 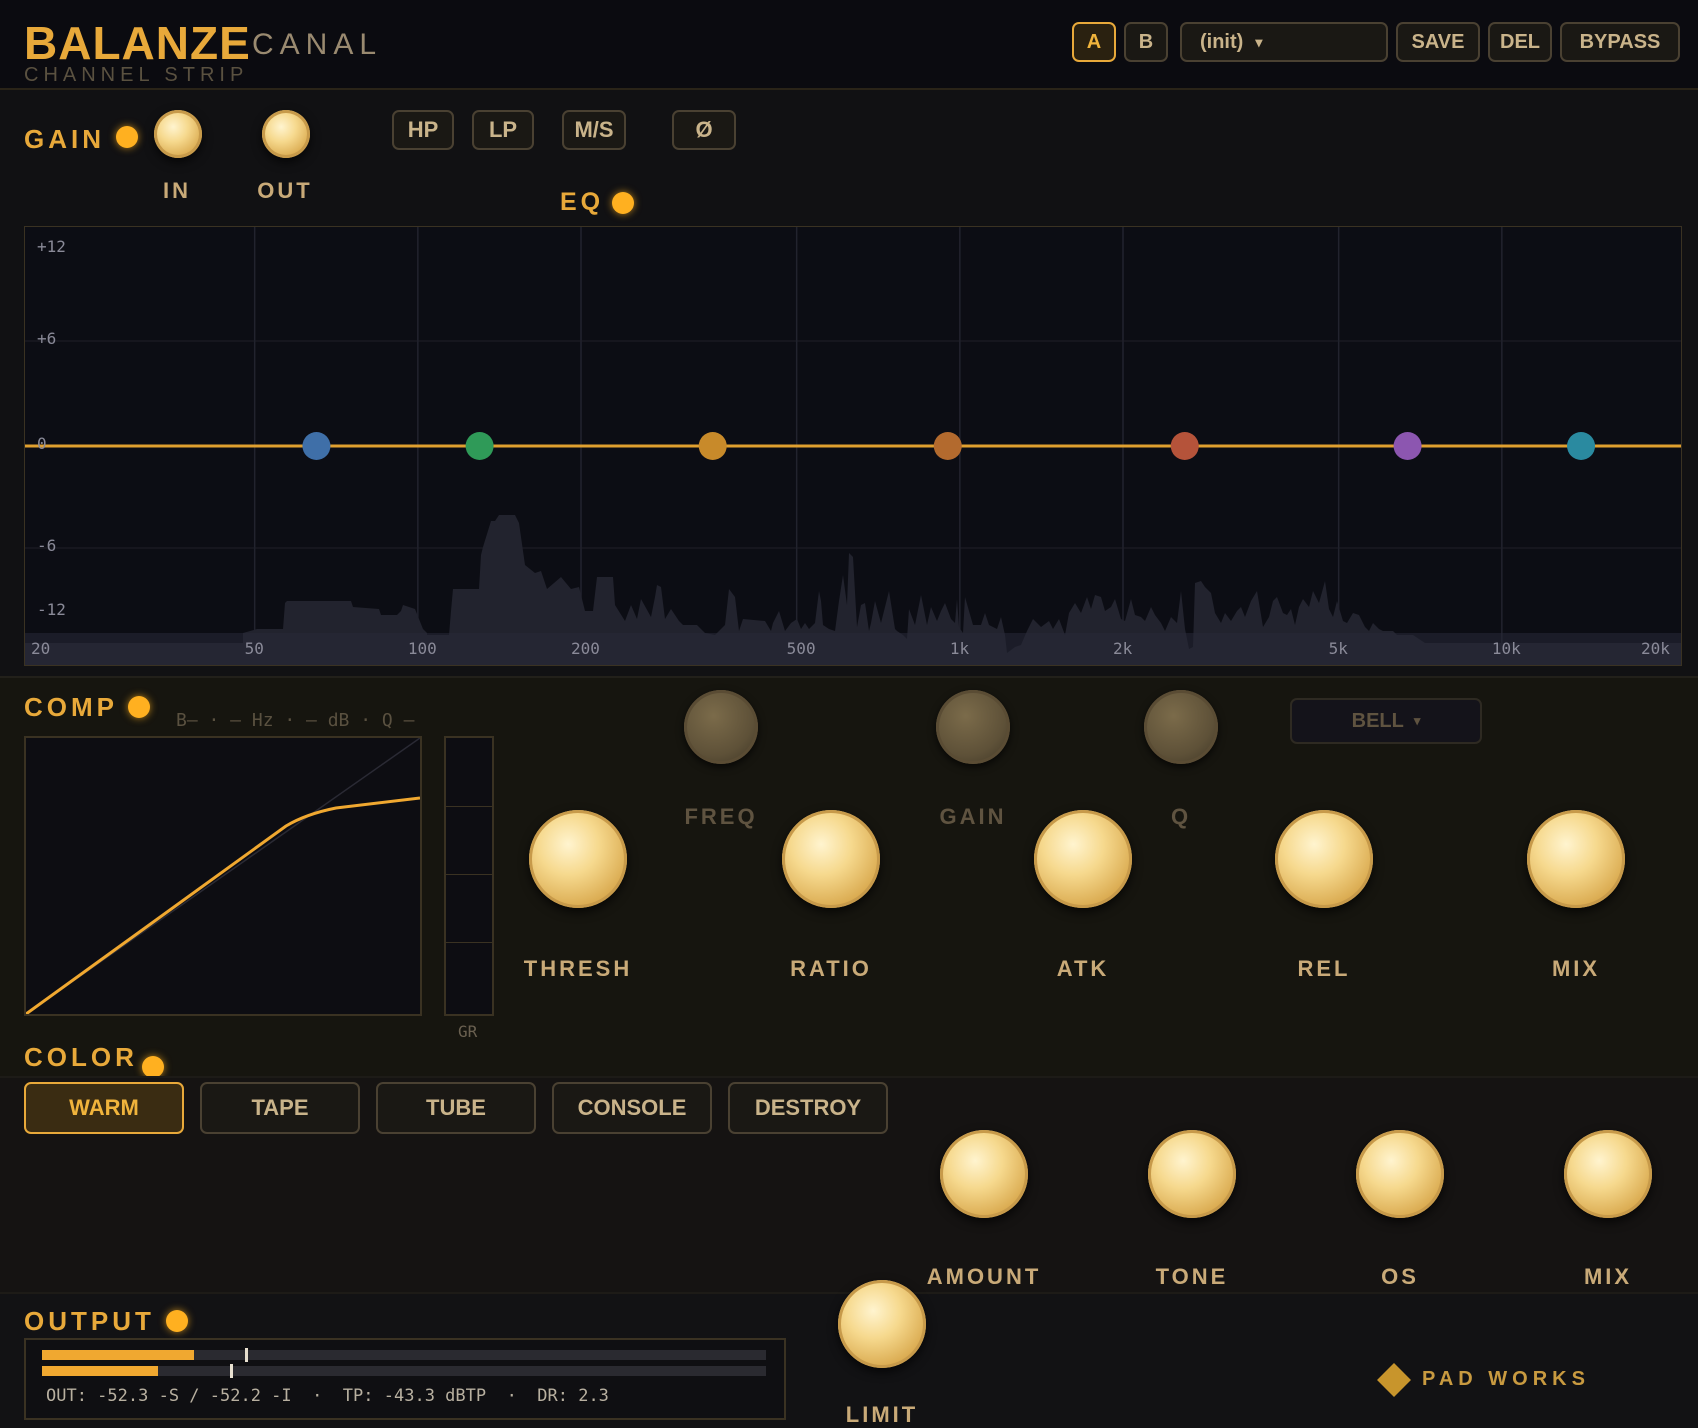 I want to click on preset-dropdown: (init) ▾, so click(x=1284, y=42).